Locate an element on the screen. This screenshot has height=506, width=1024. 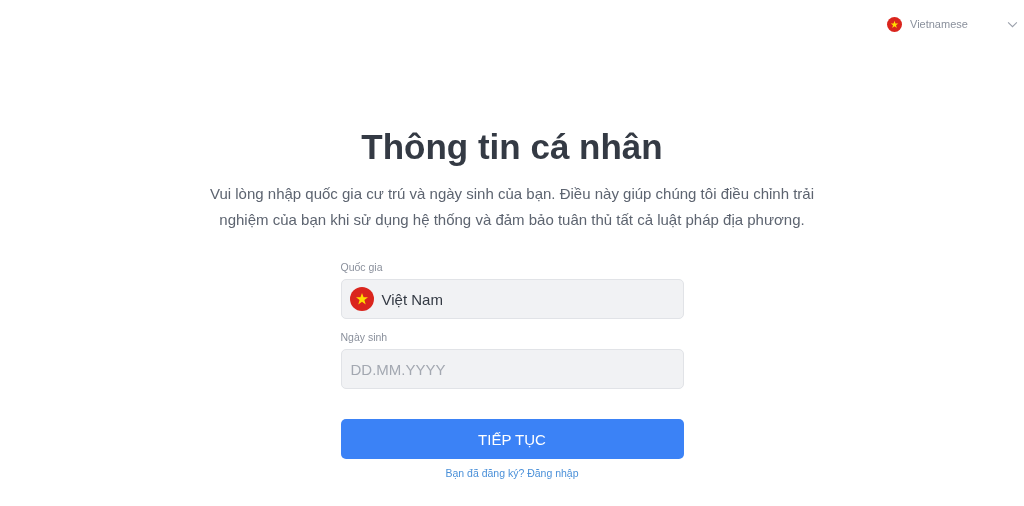
country-select: Việt Nam is located at coordinates (512, 299).